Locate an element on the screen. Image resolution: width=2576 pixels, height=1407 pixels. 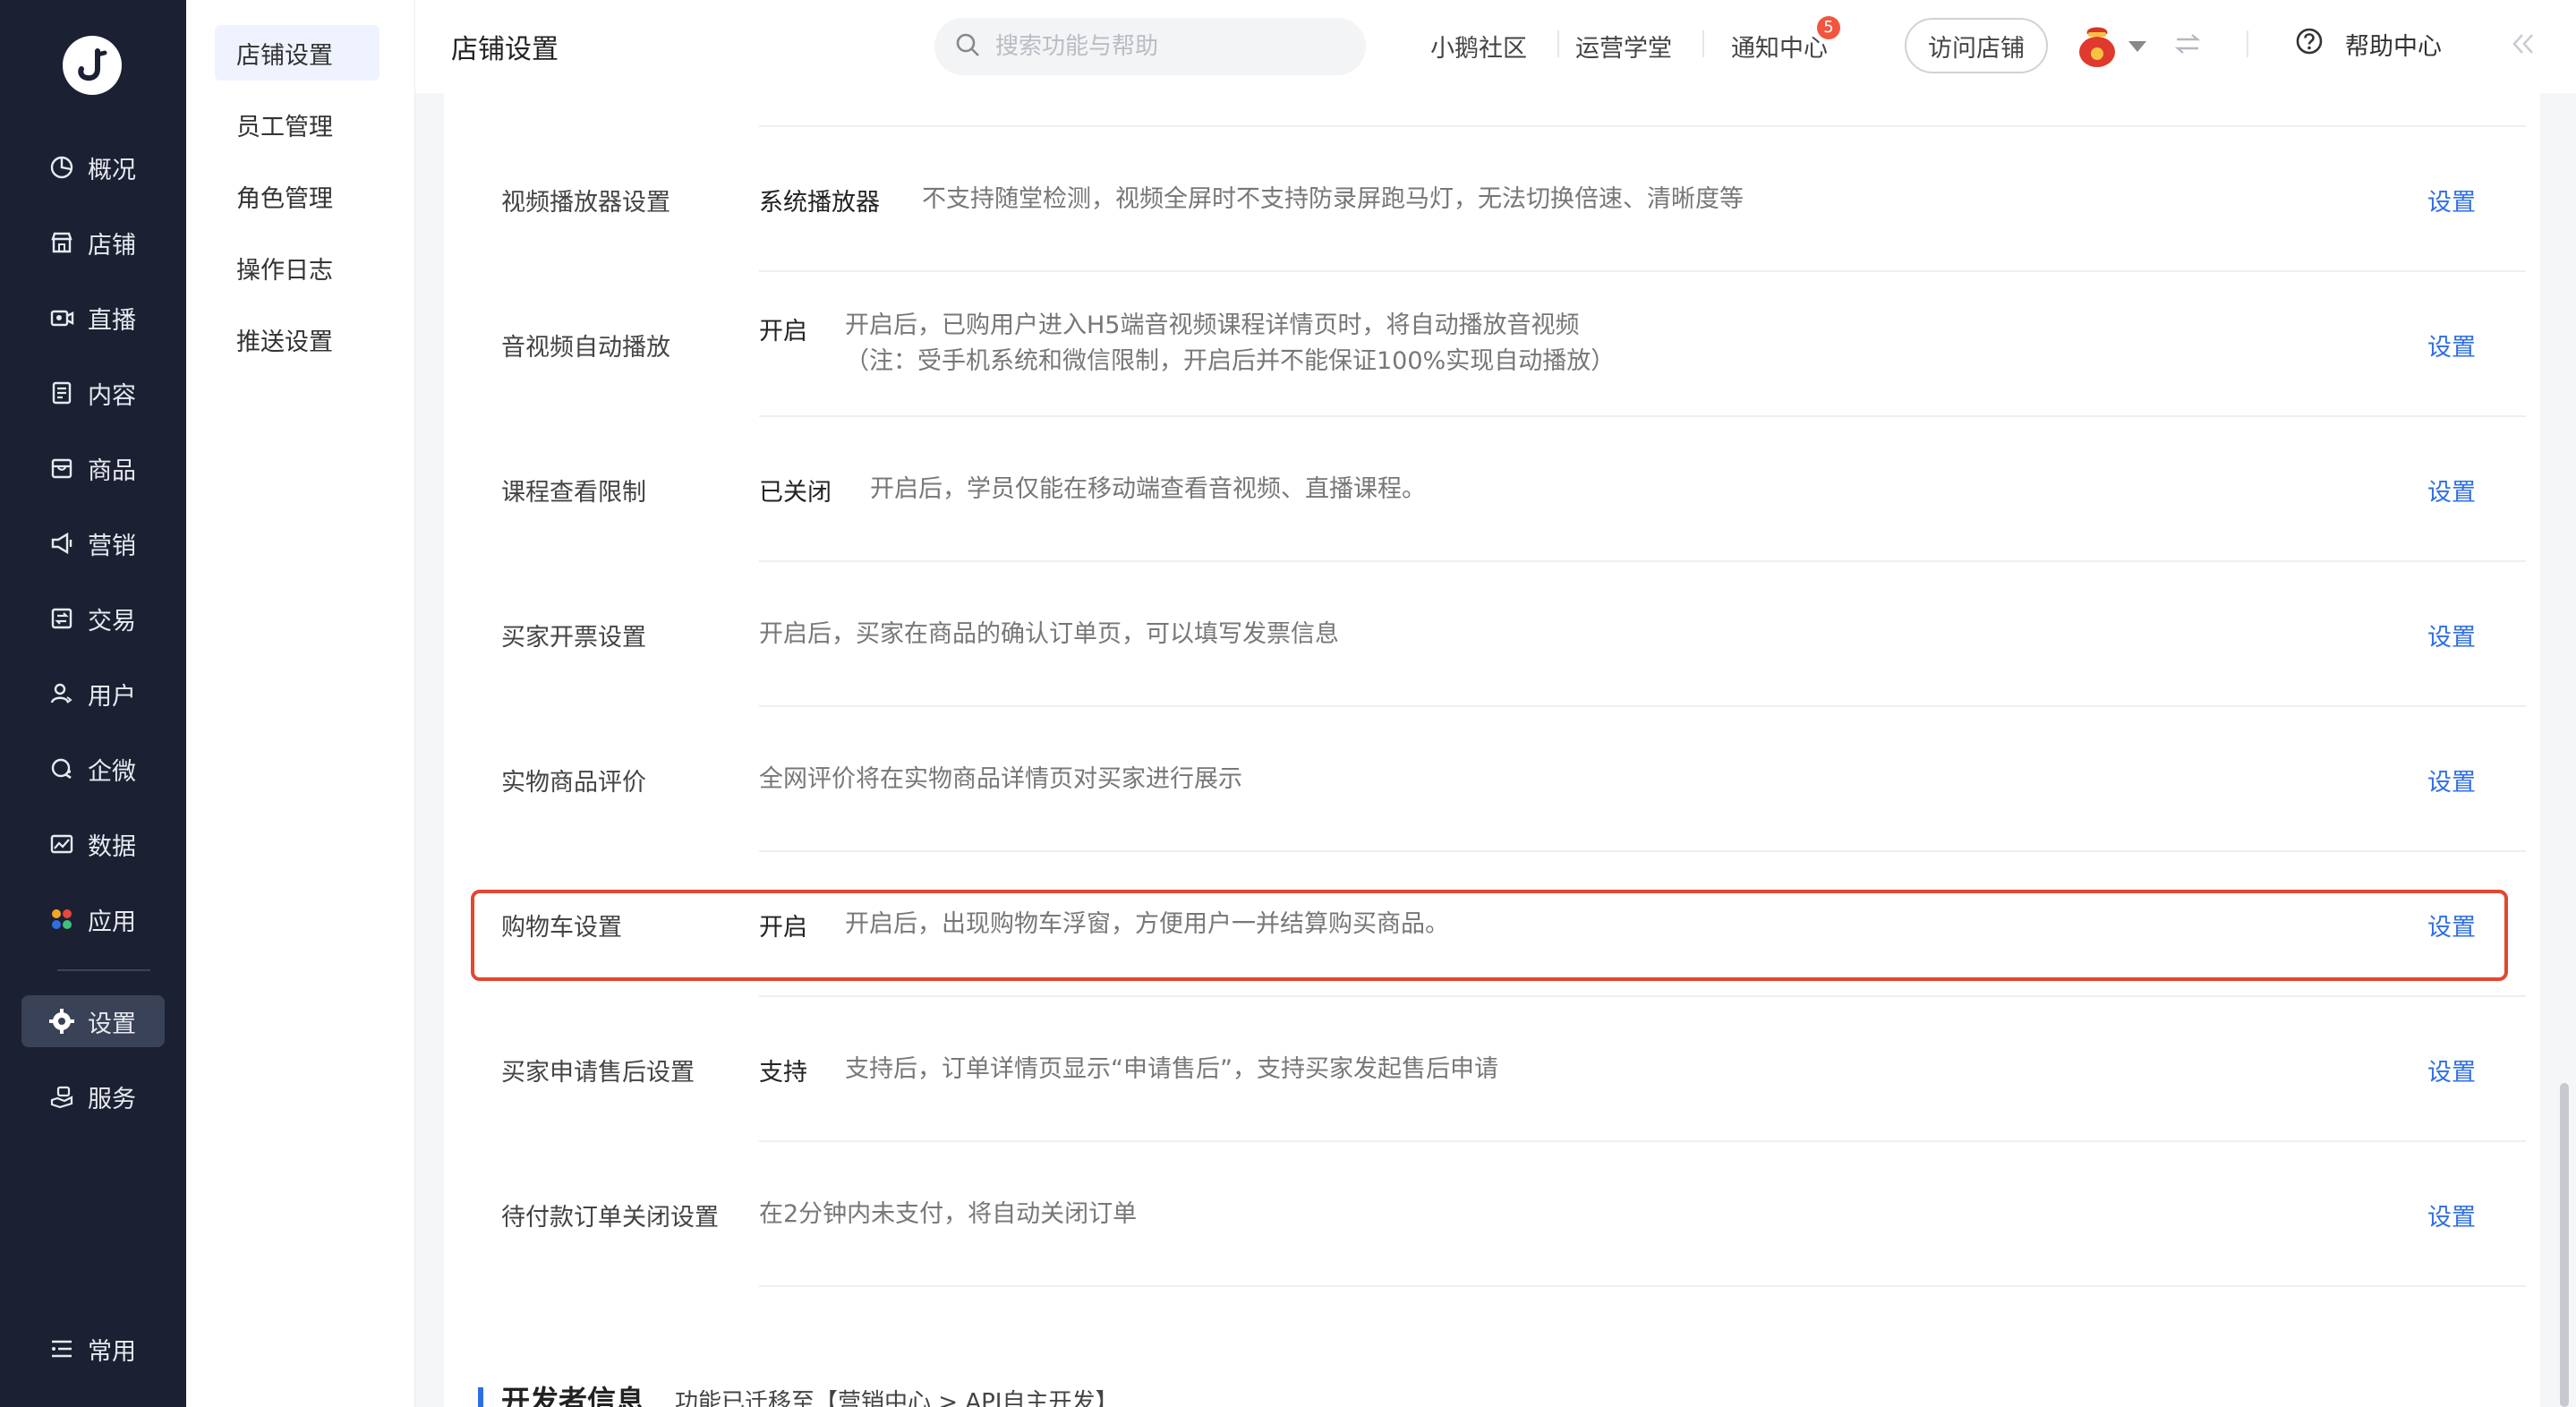
nav-label: 常用 is located at coordinates (112, 1351).